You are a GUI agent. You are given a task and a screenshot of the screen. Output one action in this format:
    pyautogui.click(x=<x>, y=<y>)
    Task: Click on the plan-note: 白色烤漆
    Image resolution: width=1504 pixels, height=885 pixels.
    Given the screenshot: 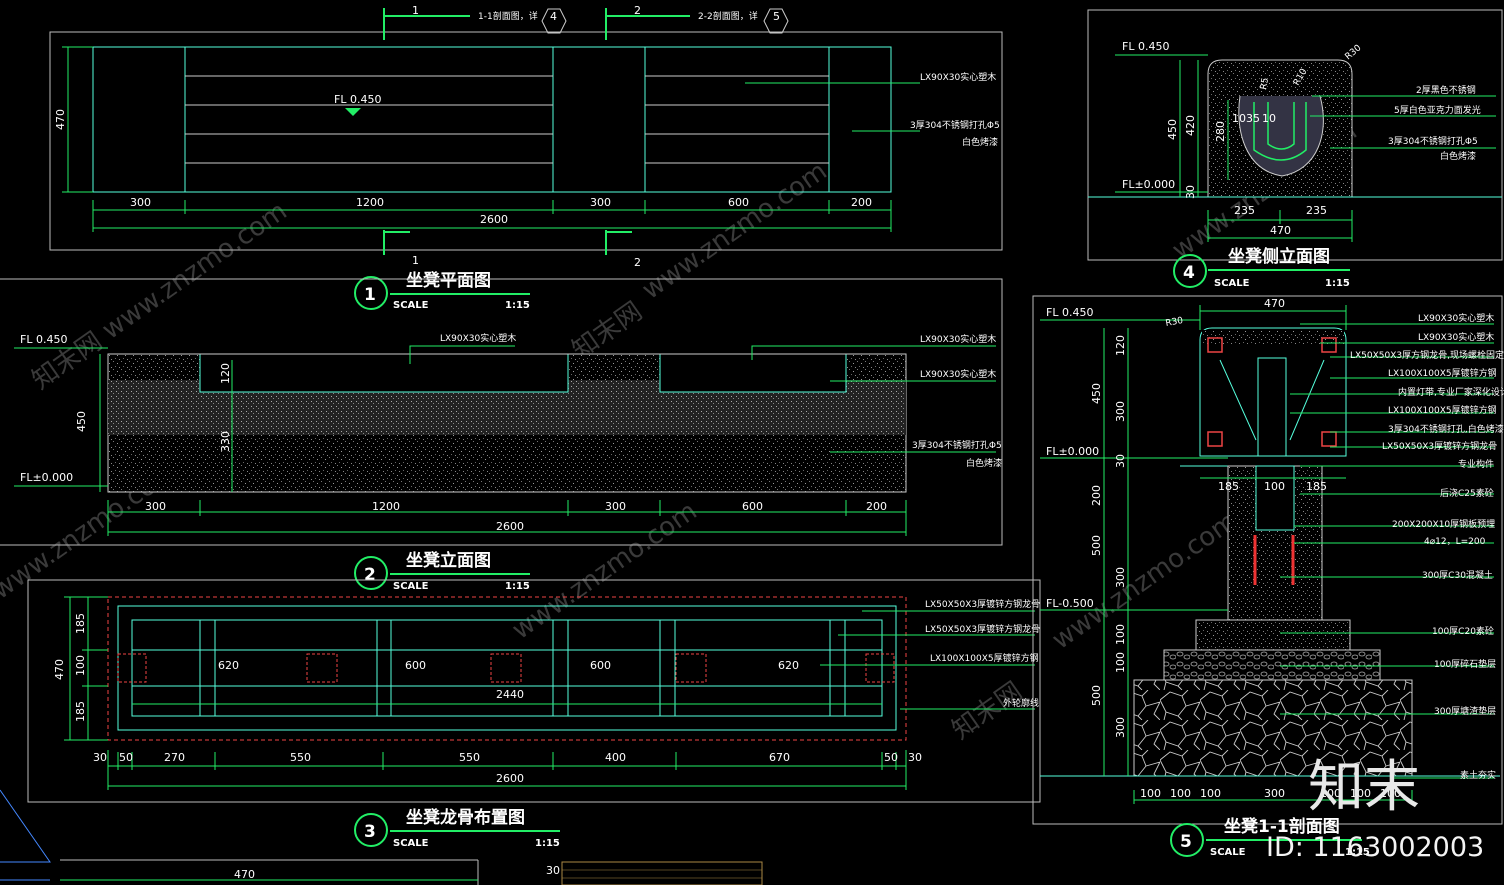 What is the action you would take?
    pyautogui.click(x=980, y=142)
    